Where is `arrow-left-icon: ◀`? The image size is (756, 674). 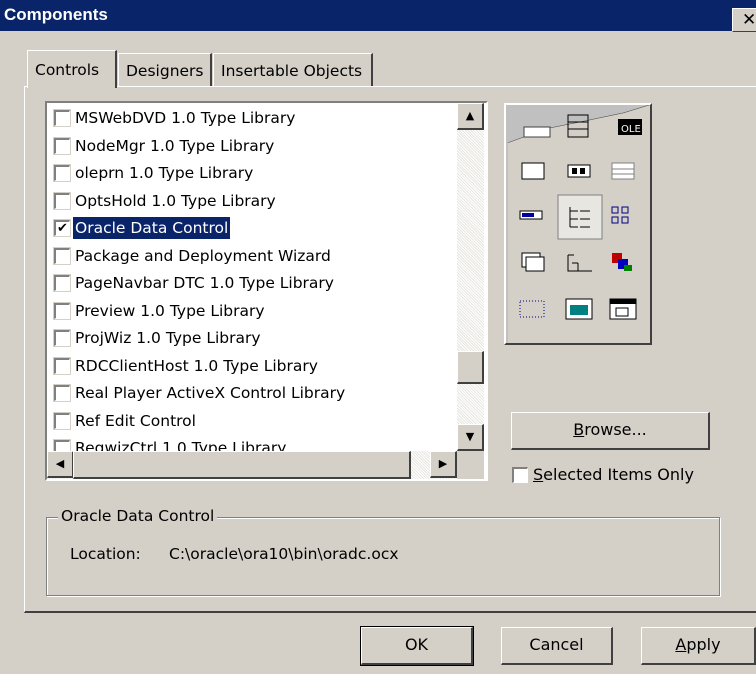
arrow-left-icon: ◀ is located at coordinates (60, 463).